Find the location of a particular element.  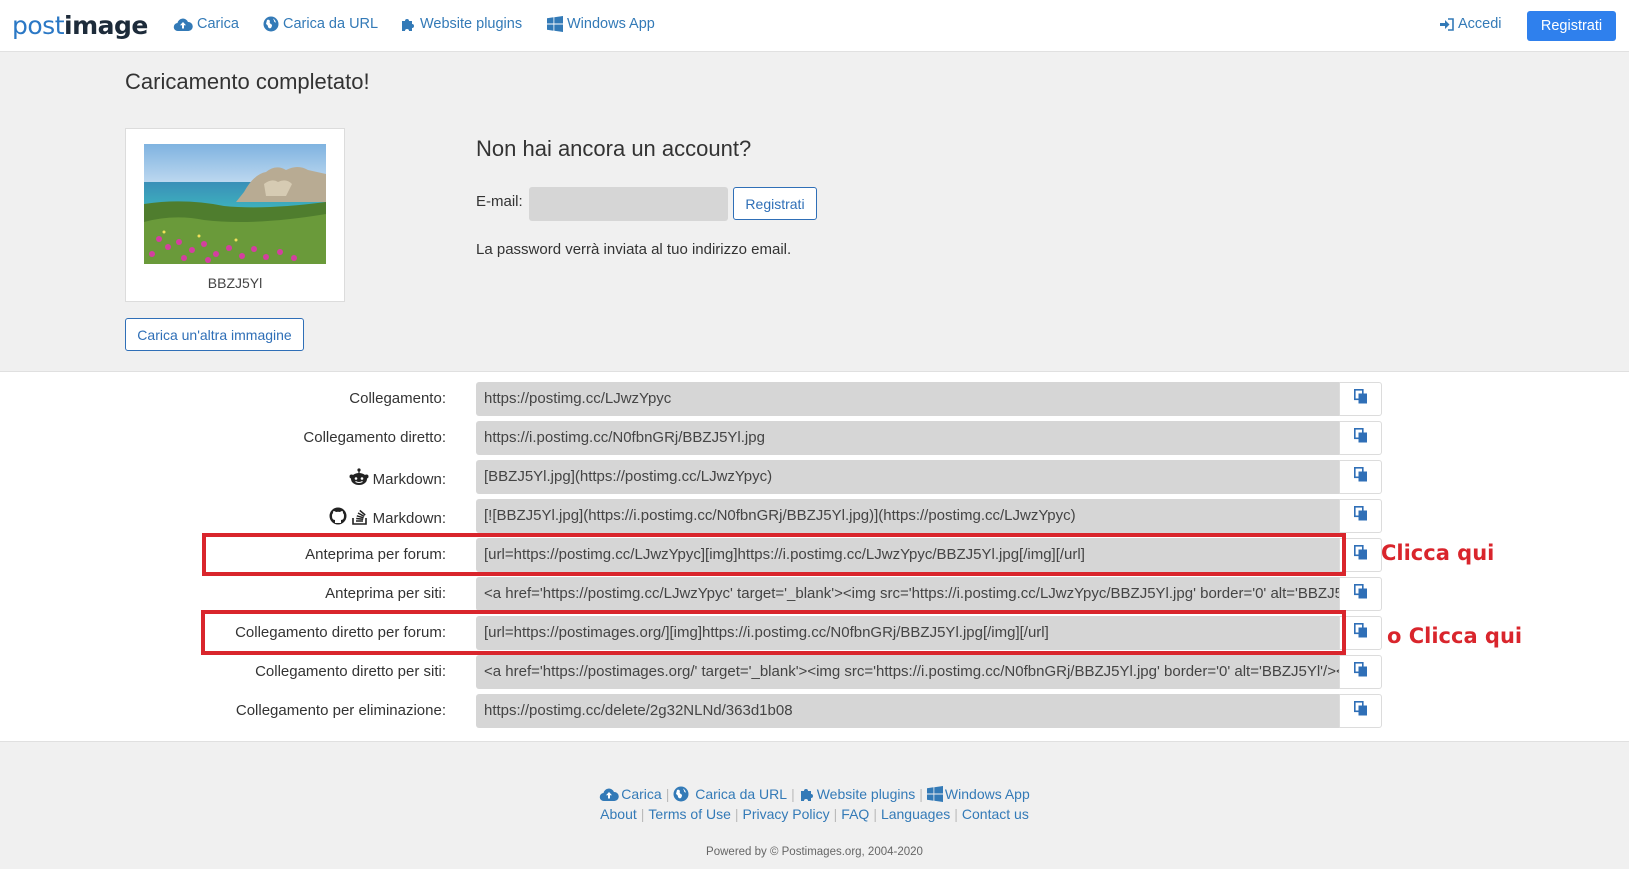

link-label: Collegamento diretto: is located at coordinates (374, 437).